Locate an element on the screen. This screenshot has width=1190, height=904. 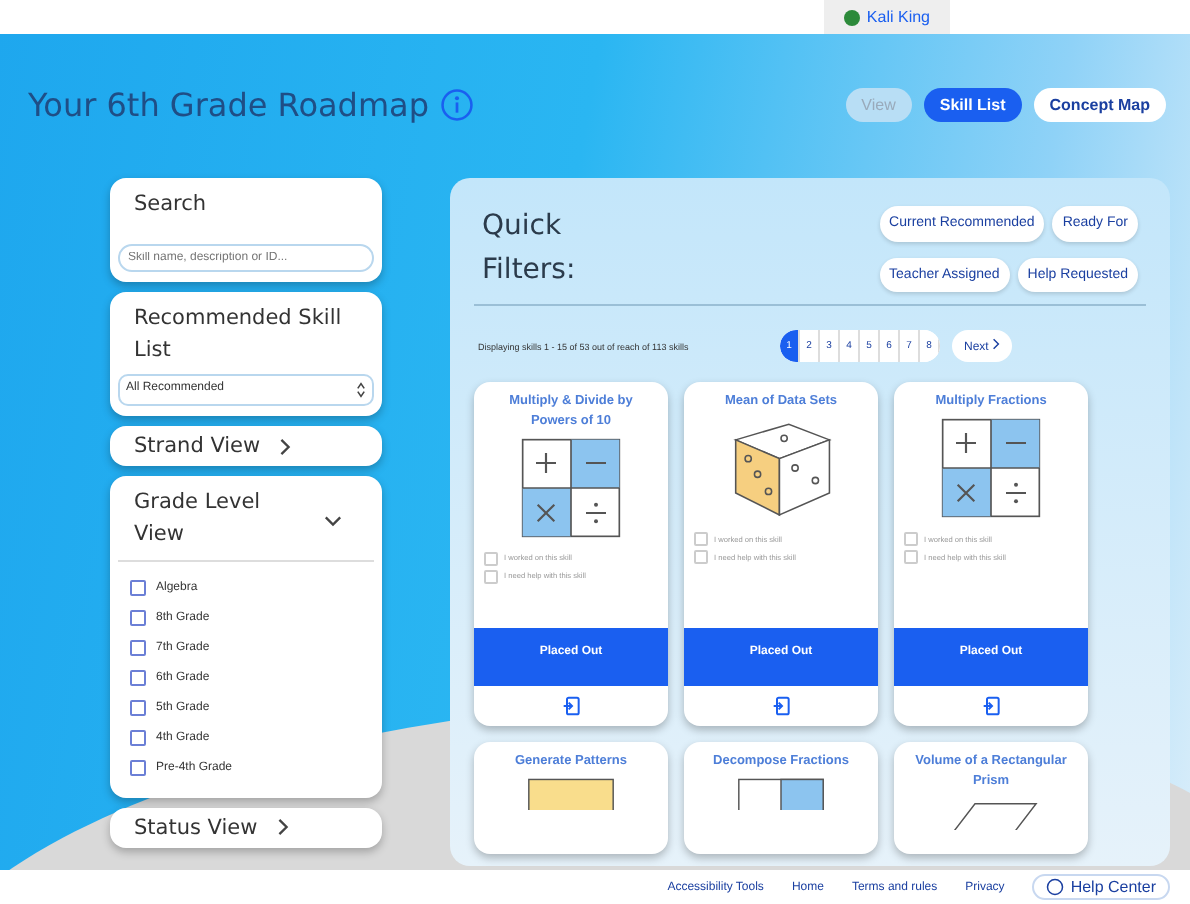
status-view-toggle: Status View is located at coordinates (246, 827).